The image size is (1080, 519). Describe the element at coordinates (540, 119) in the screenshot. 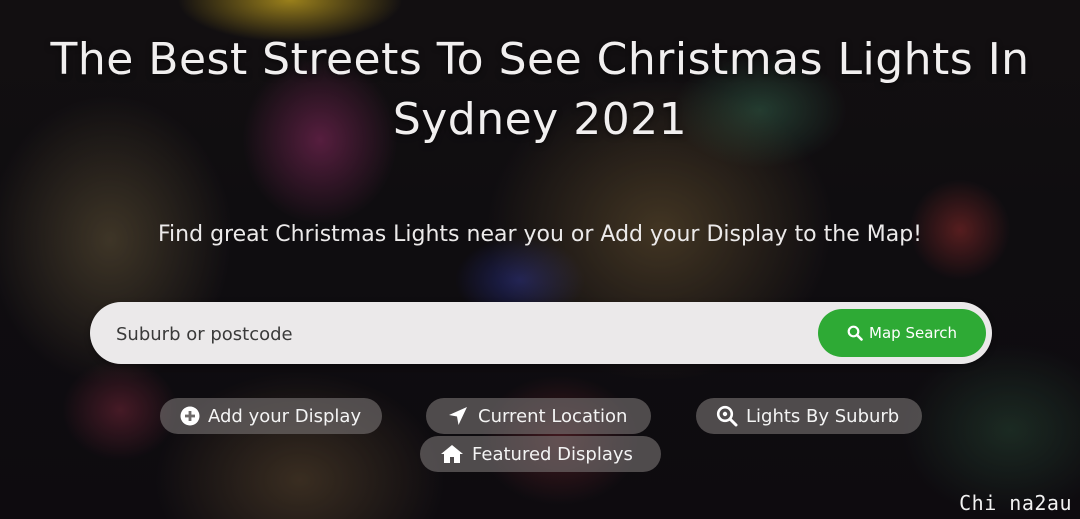

I see `title-line-2: Sydney 2021` at that location.